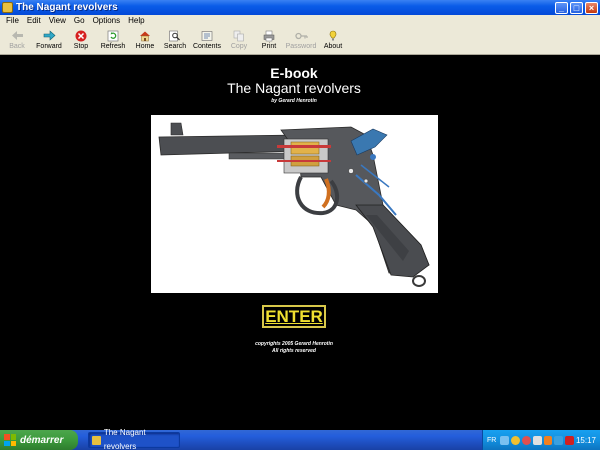 Image resolution: width=600 pixels, height=450 pixels. What do you see at coordinates (537, 440) in the screenshot?
I see `volume-icon` at bounding box center [537, 440].